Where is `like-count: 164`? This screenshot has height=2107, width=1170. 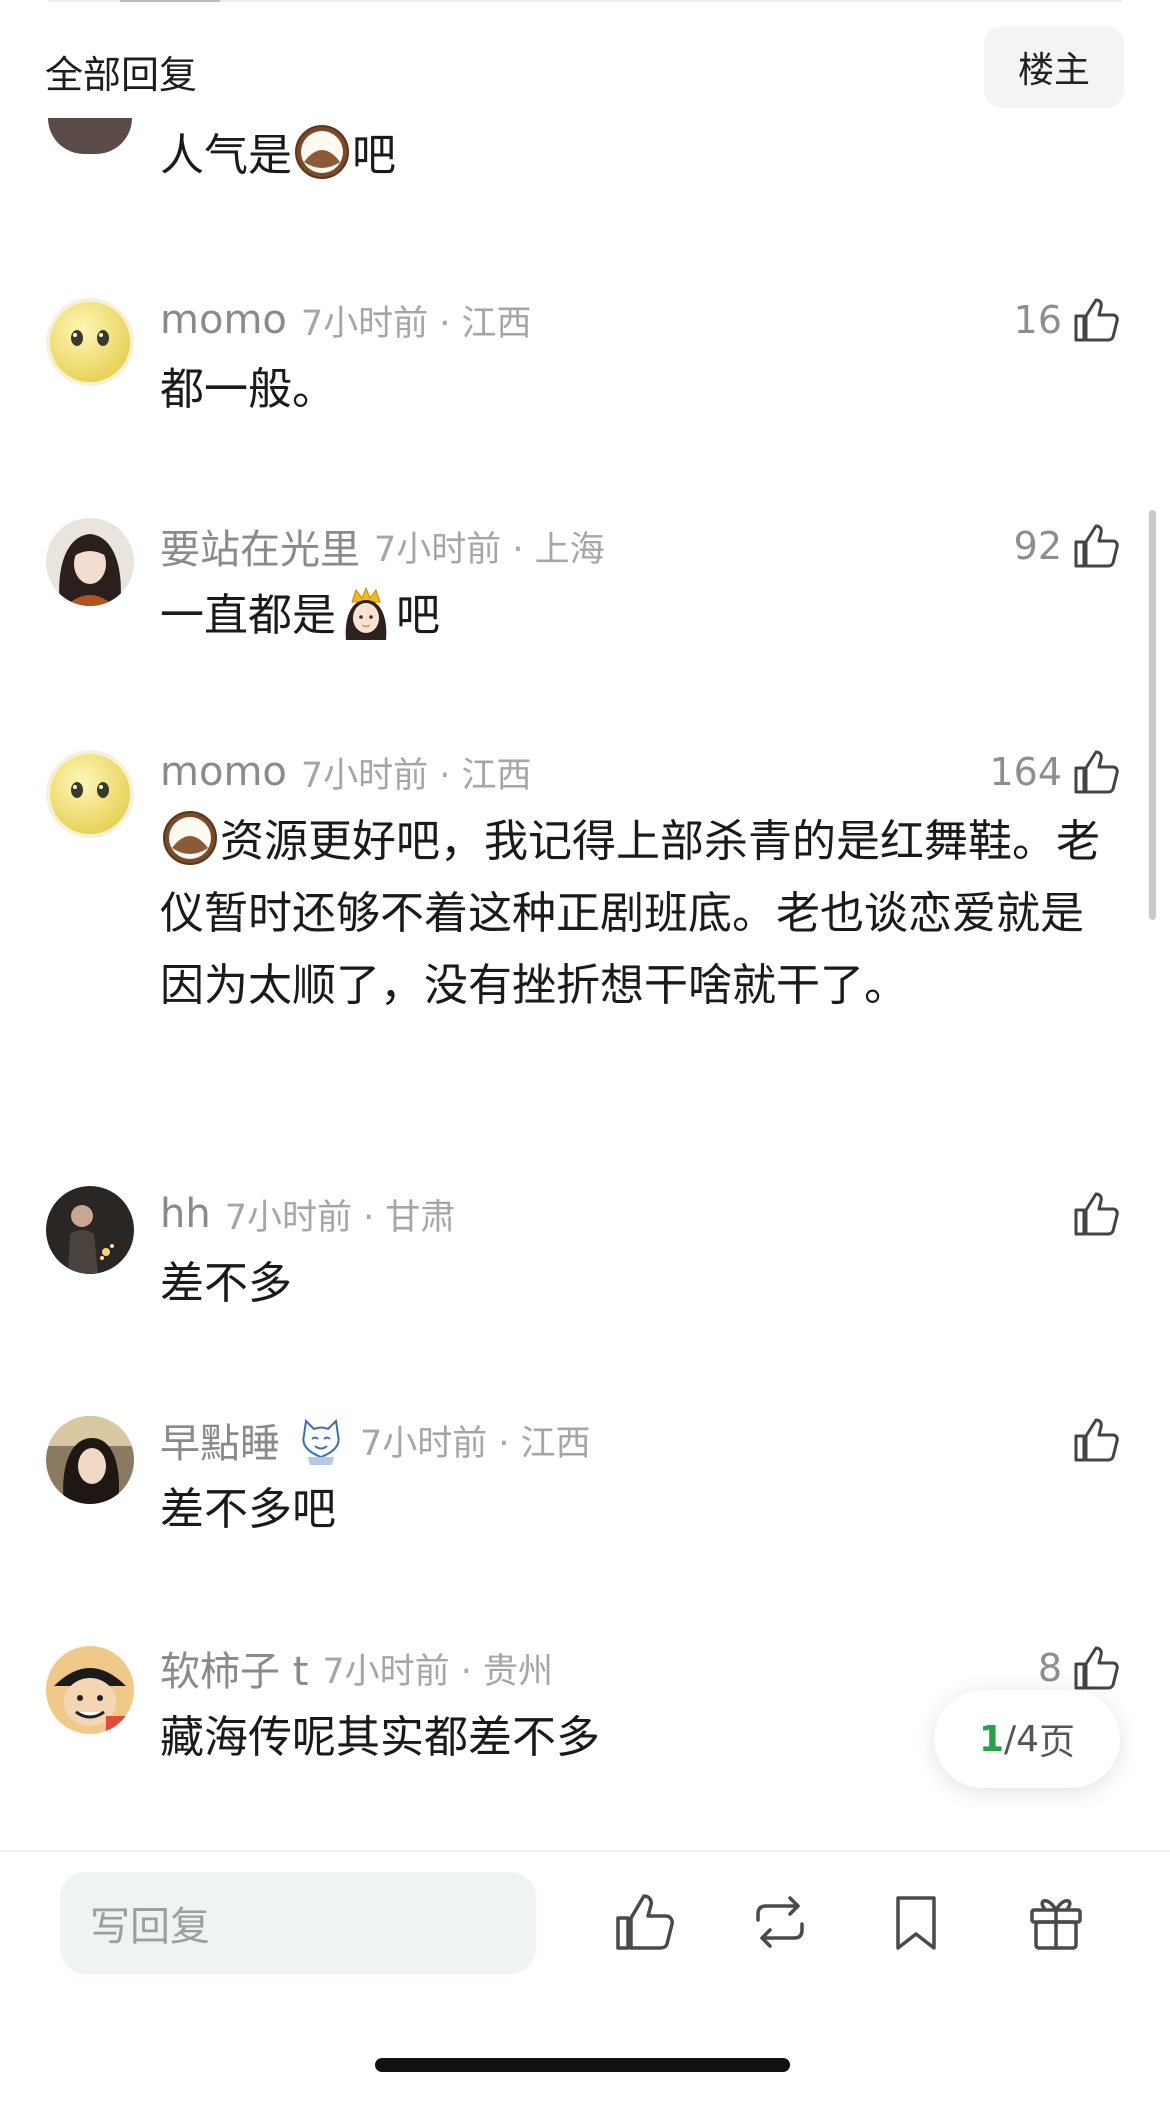
like-count: 164 is located at coordinates (1025, 772).